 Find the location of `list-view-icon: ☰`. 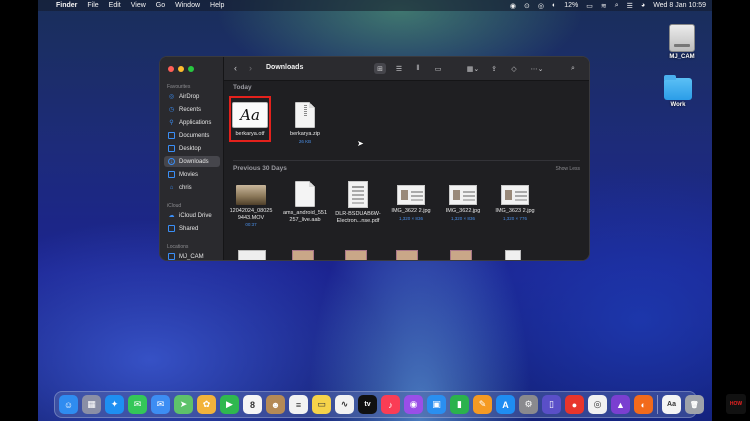

list-view-icon: ☰ is located at coordinates (399, 68).